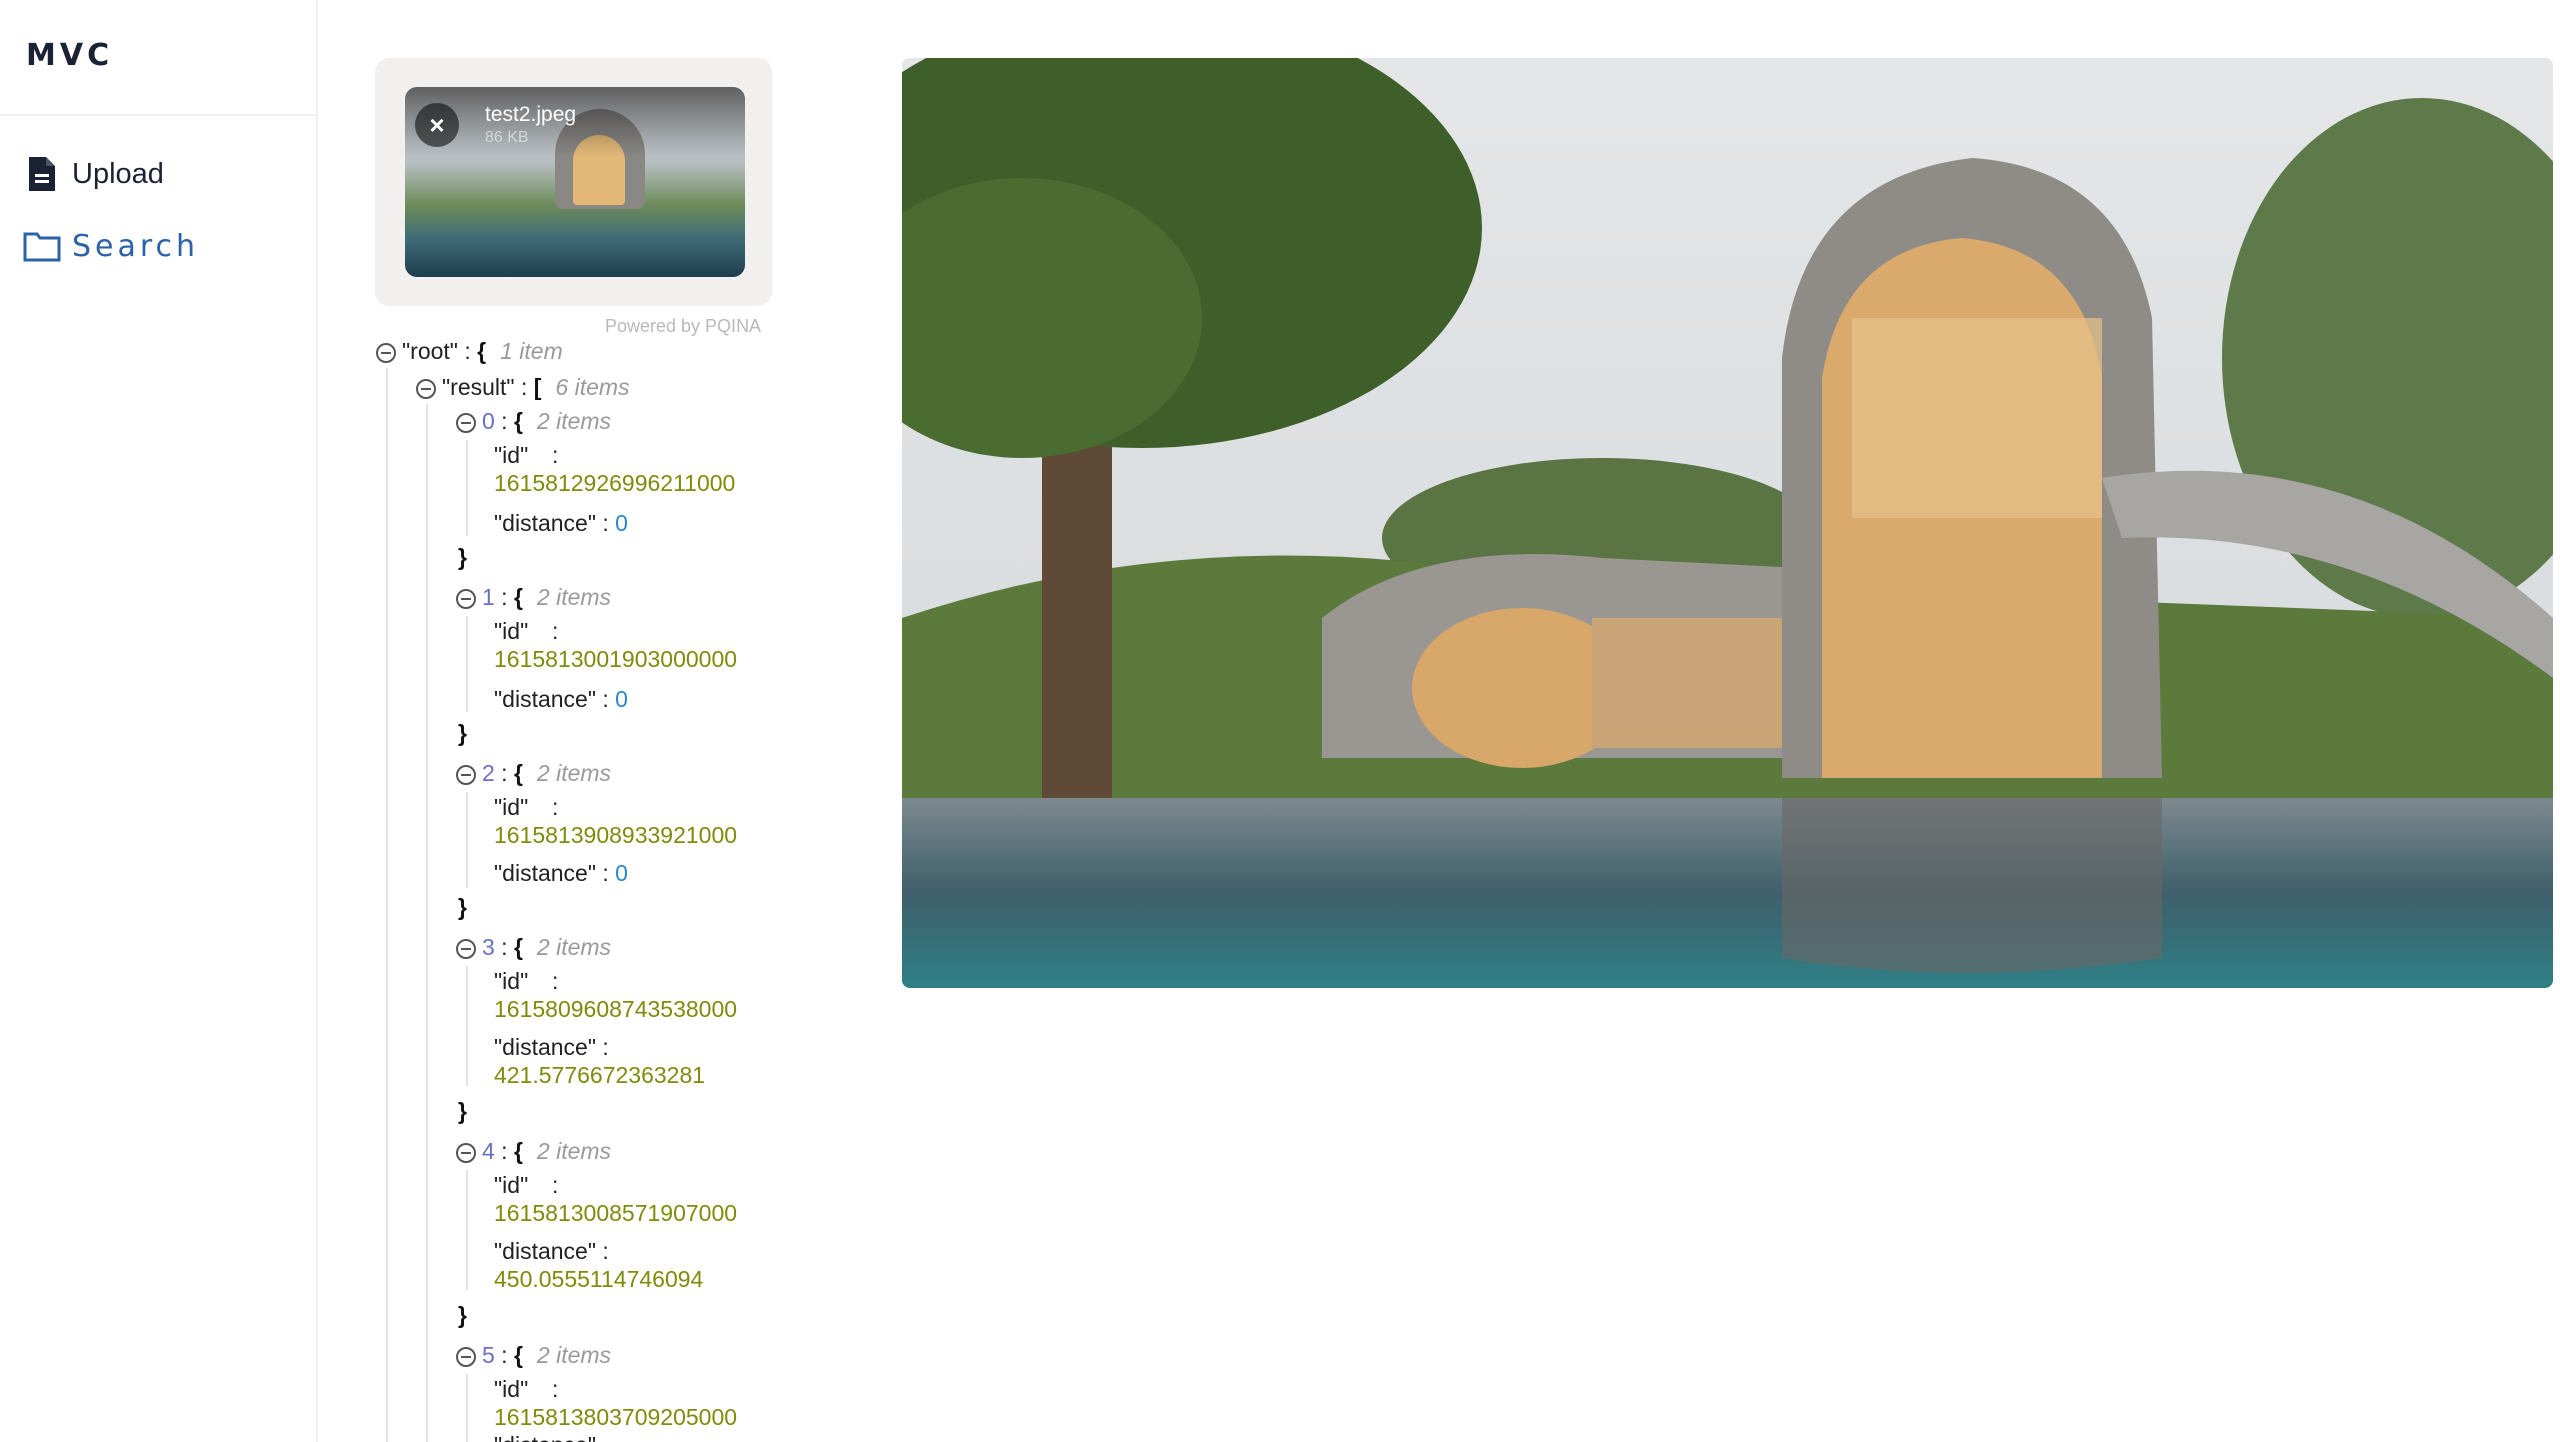 The height and width of the screenshot is (1442, 2560). I want to click on json-entry-row: 5 : {2 items, so click(533, 1355).